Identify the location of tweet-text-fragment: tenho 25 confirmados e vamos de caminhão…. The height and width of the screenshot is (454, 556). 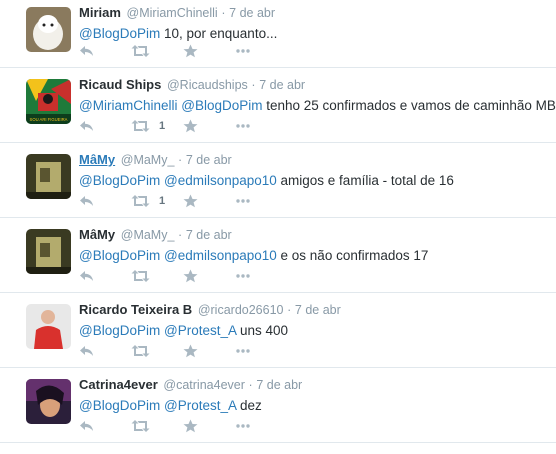
(409, 105).